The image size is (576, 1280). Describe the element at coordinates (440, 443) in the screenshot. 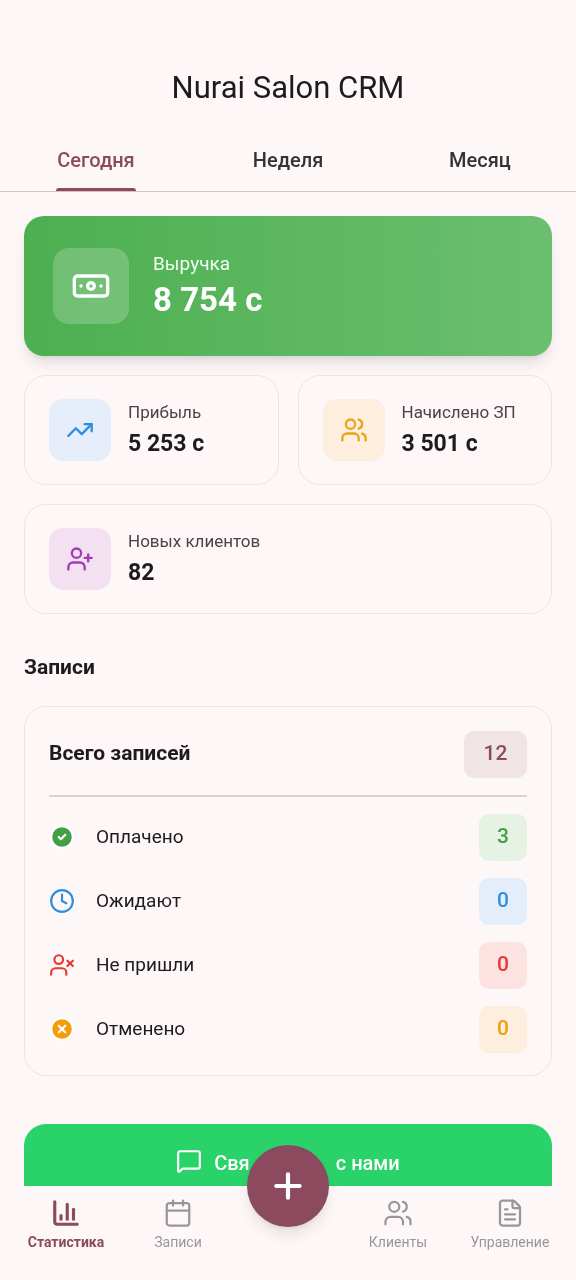

I see `stat-value: 3 501 с` at that location.